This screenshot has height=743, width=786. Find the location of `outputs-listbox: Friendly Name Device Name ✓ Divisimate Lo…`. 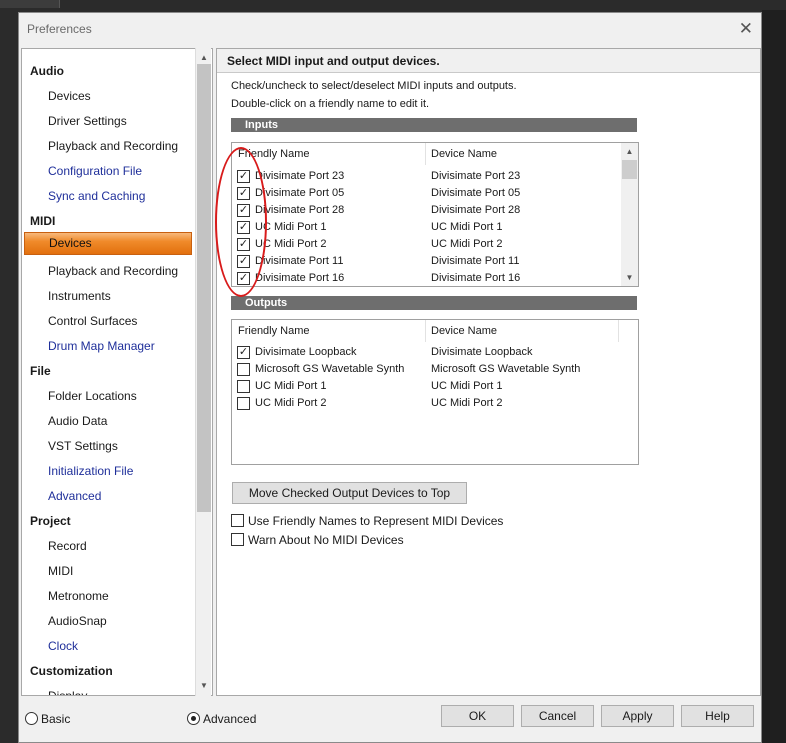

outputs-listbox: Friendly Name Device Name ✓ Divisimate Lo… is located at coordinates (435, 392).